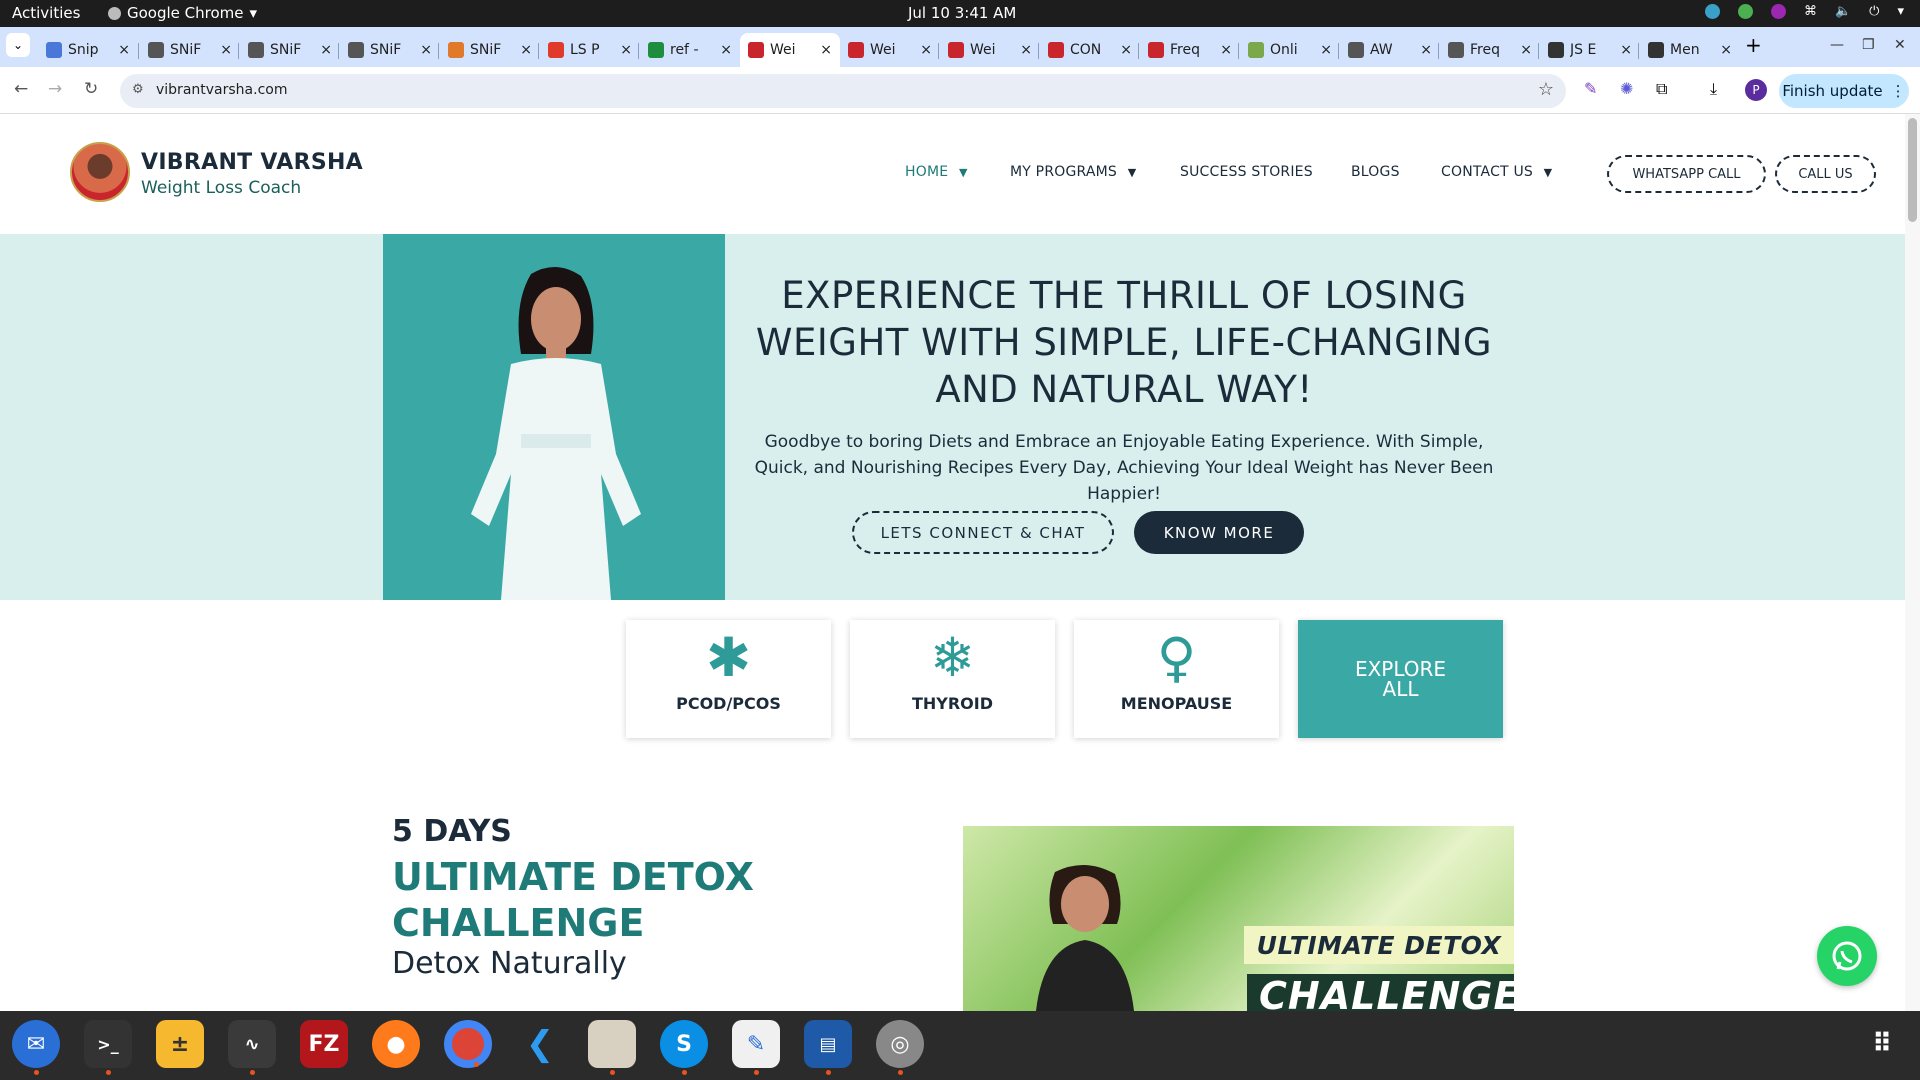 The image size is (1920, 1080). Describe the element at coordinates (1487, 172) in the screenshot. I see `nav-item-label: CONTACT US` at that location.